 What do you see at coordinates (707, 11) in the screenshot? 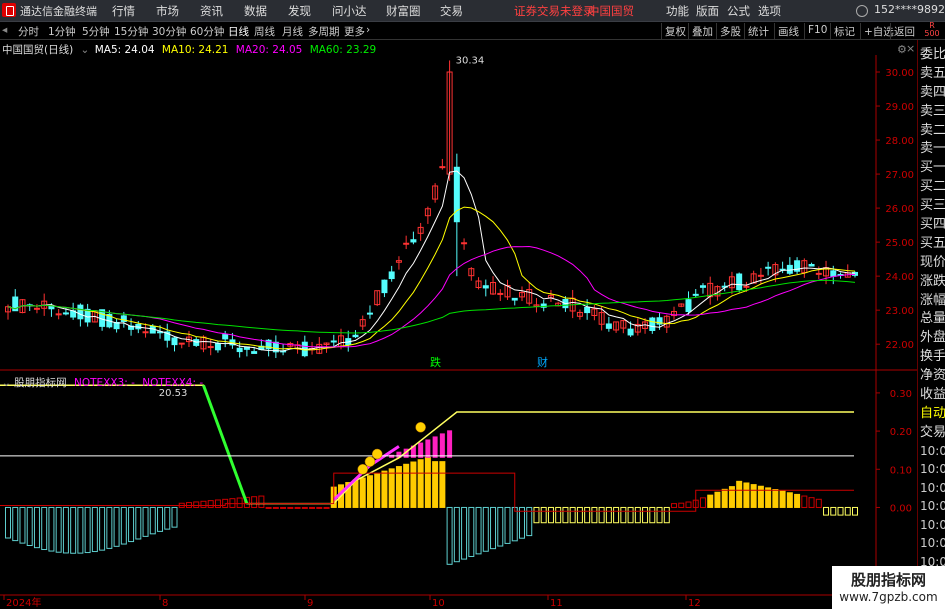
I see `menu-banmian: 版面` at bounding box center [707, 11].